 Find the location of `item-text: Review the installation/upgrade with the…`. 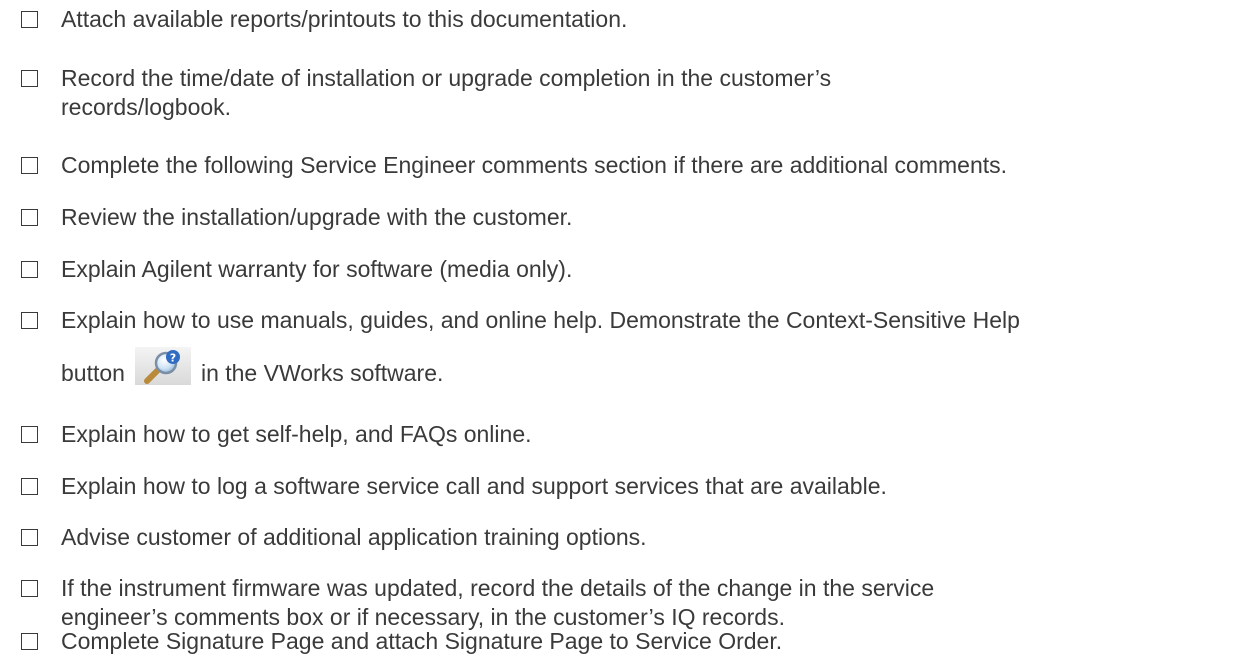

item-text: Review the installation/upgrade with the… is located at coordinates (317, 217).